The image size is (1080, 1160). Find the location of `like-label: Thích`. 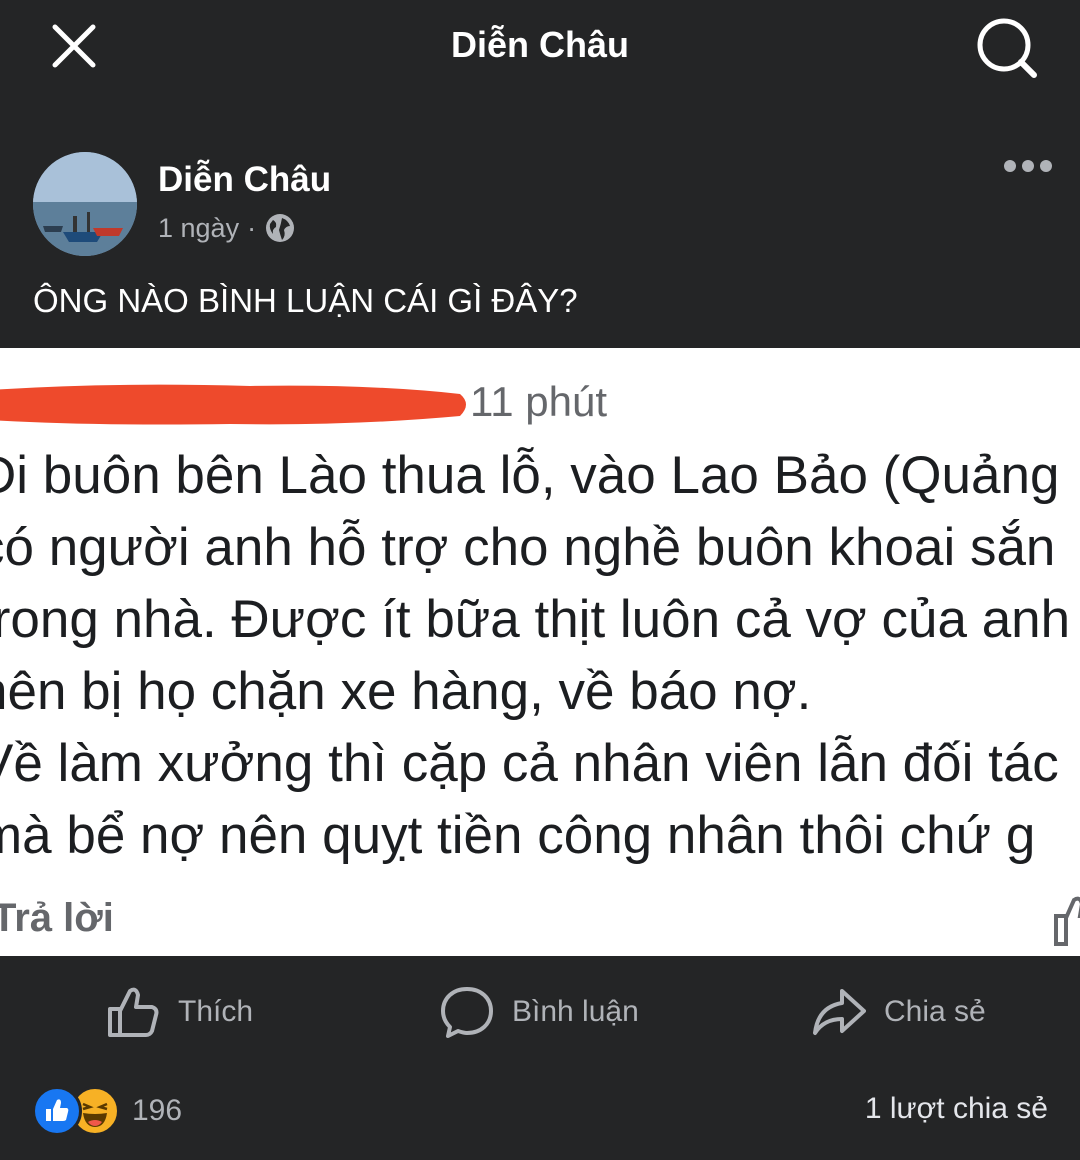

like-label: Thích is located at coordinates (216, 1011).